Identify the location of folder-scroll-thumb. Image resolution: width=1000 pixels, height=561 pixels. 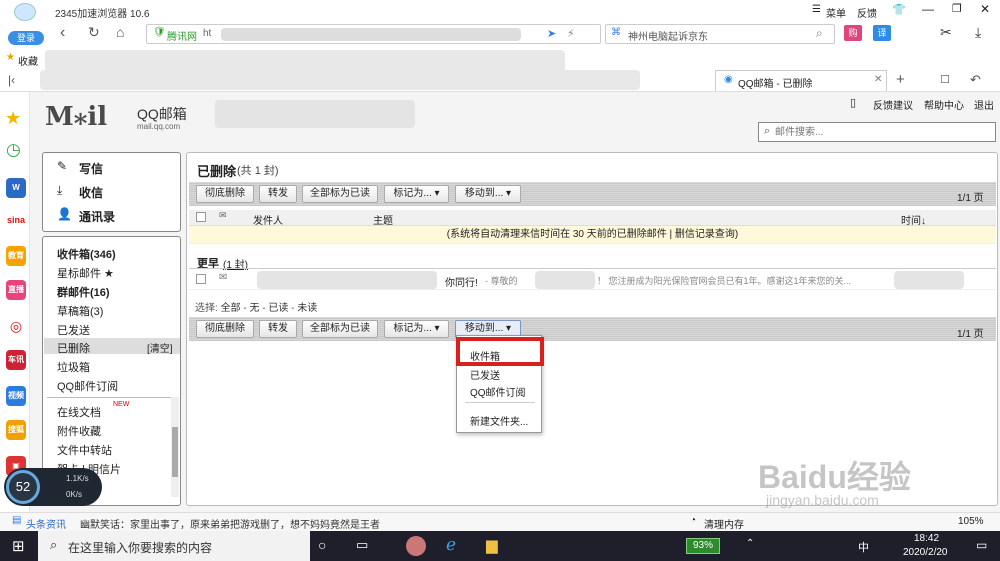
(175, 452).